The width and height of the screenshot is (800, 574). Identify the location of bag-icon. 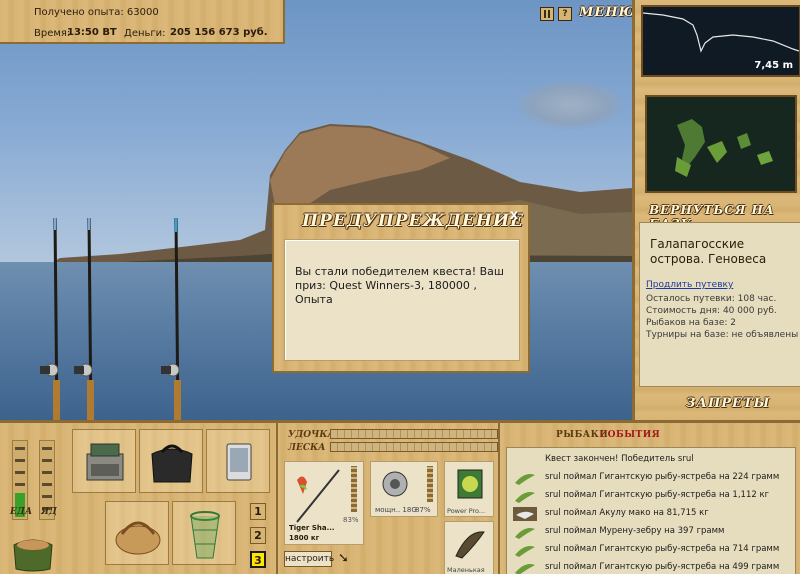
(172, 463).